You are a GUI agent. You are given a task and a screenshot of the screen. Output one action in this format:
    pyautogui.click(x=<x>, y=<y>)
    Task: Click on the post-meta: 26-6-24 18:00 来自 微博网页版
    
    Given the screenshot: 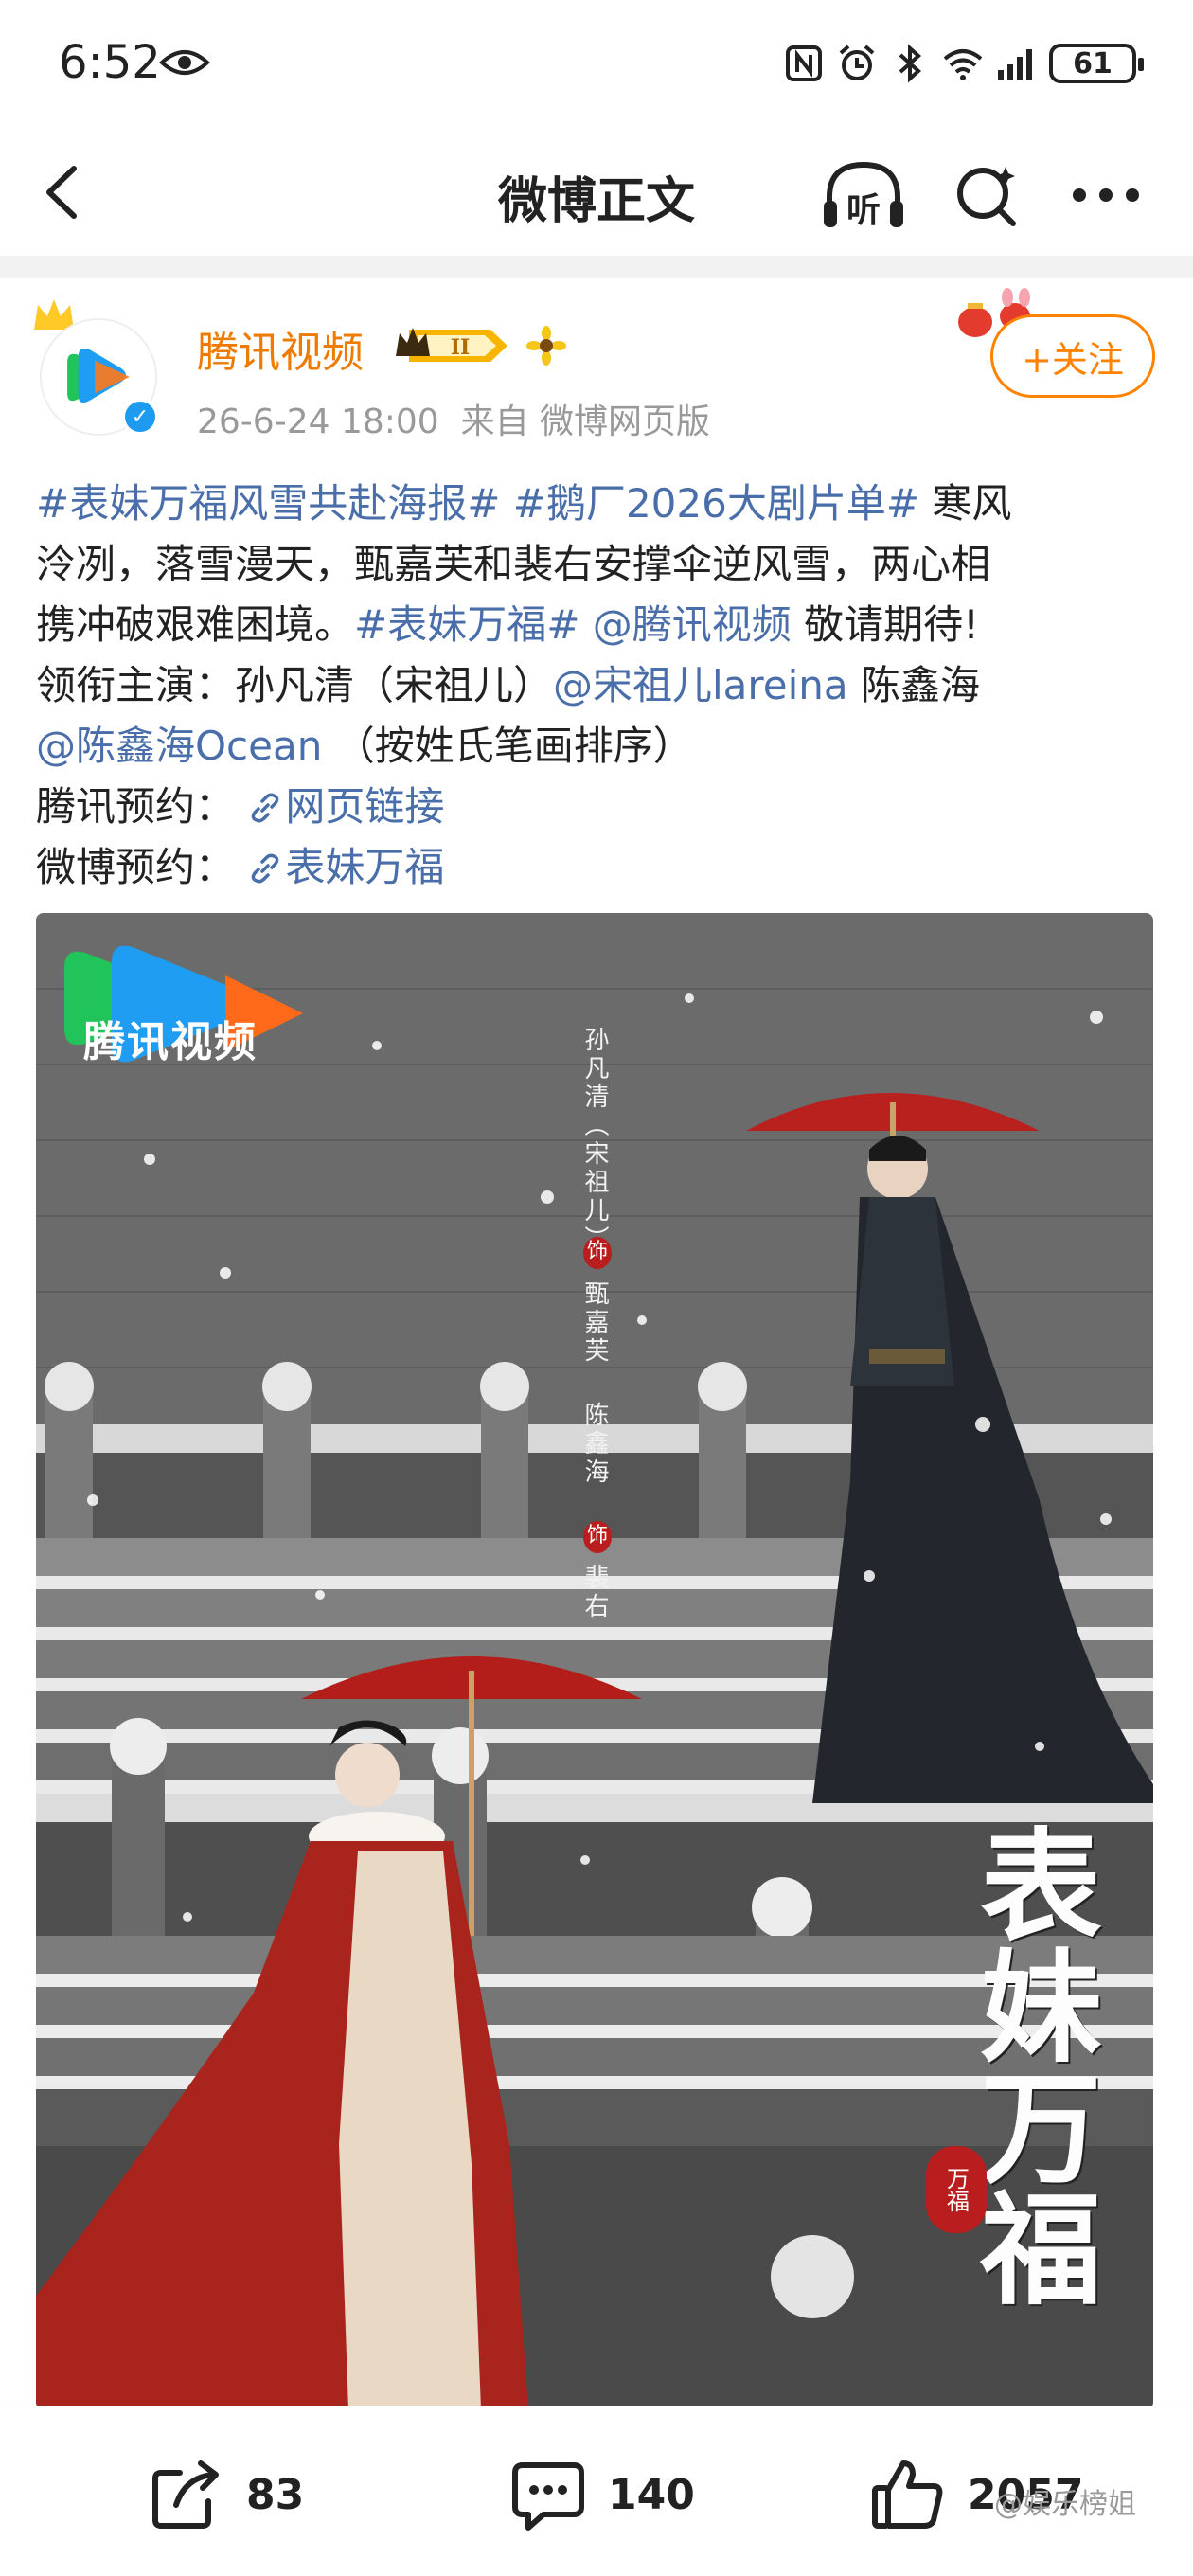 What is the action you would take?
    pyautogui.click(x=453, y=418)
    